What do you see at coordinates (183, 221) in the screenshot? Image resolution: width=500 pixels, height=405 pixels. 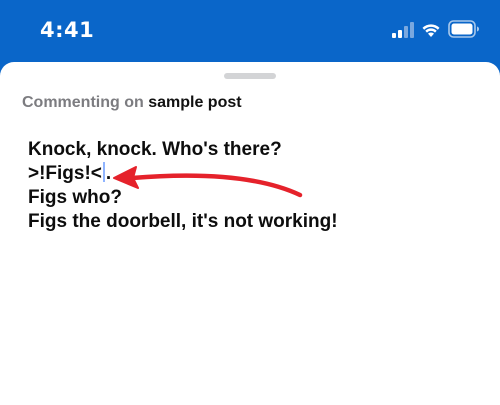 I see `comment-line-4: Figs the doorbell, it's not working!` at bounding box center [183, 221].